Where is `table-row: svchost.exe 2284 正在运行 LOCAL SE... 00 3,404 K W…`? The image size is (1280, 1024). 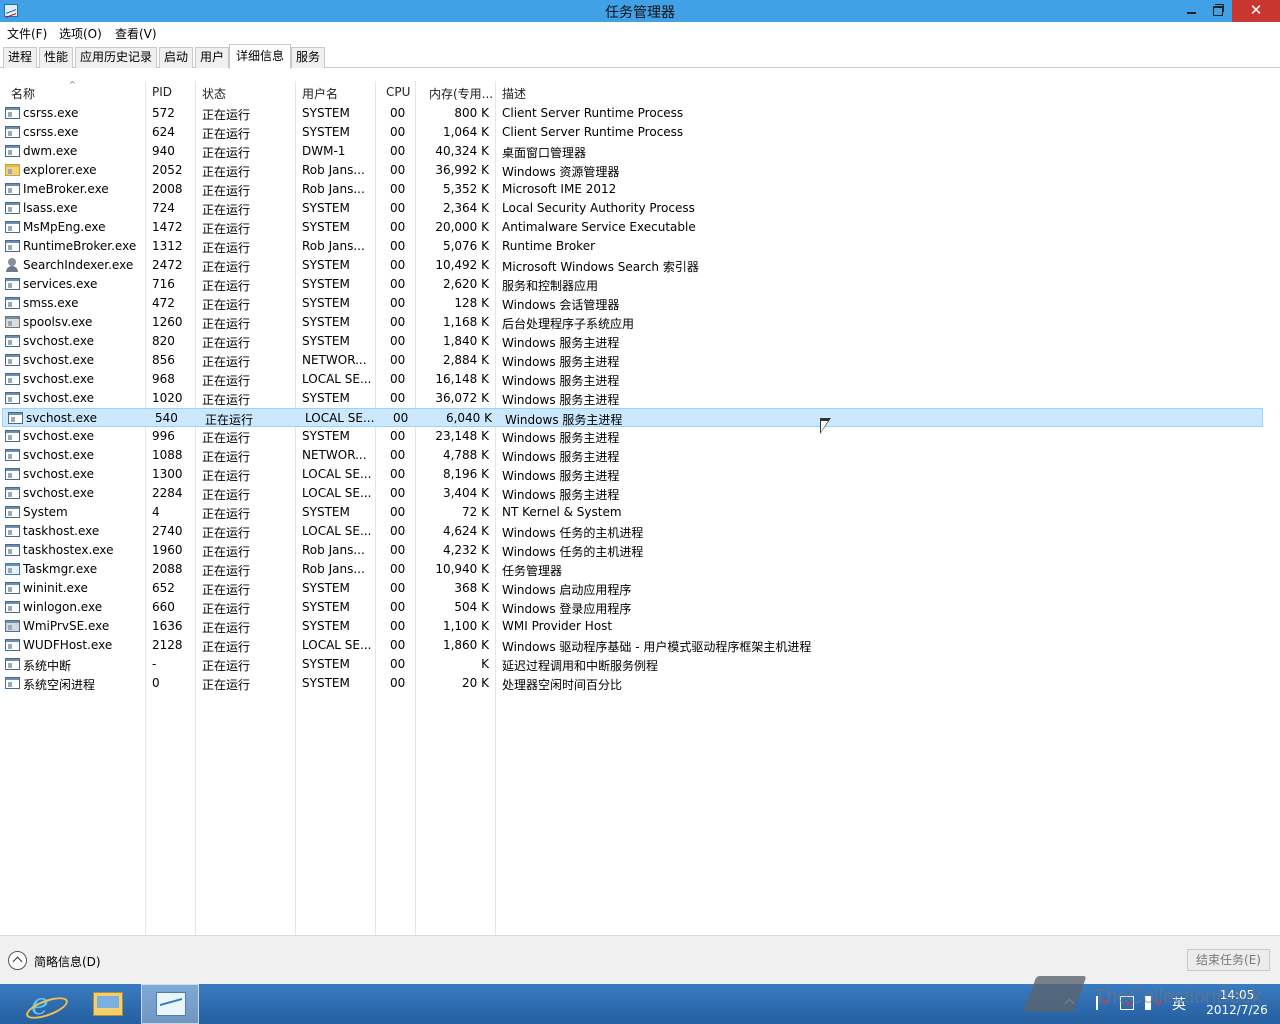 table-row: svchost.exe 2284 正在运行 LOCAL SE... 00 3,404 K W… is located at coordinates (631, 493).